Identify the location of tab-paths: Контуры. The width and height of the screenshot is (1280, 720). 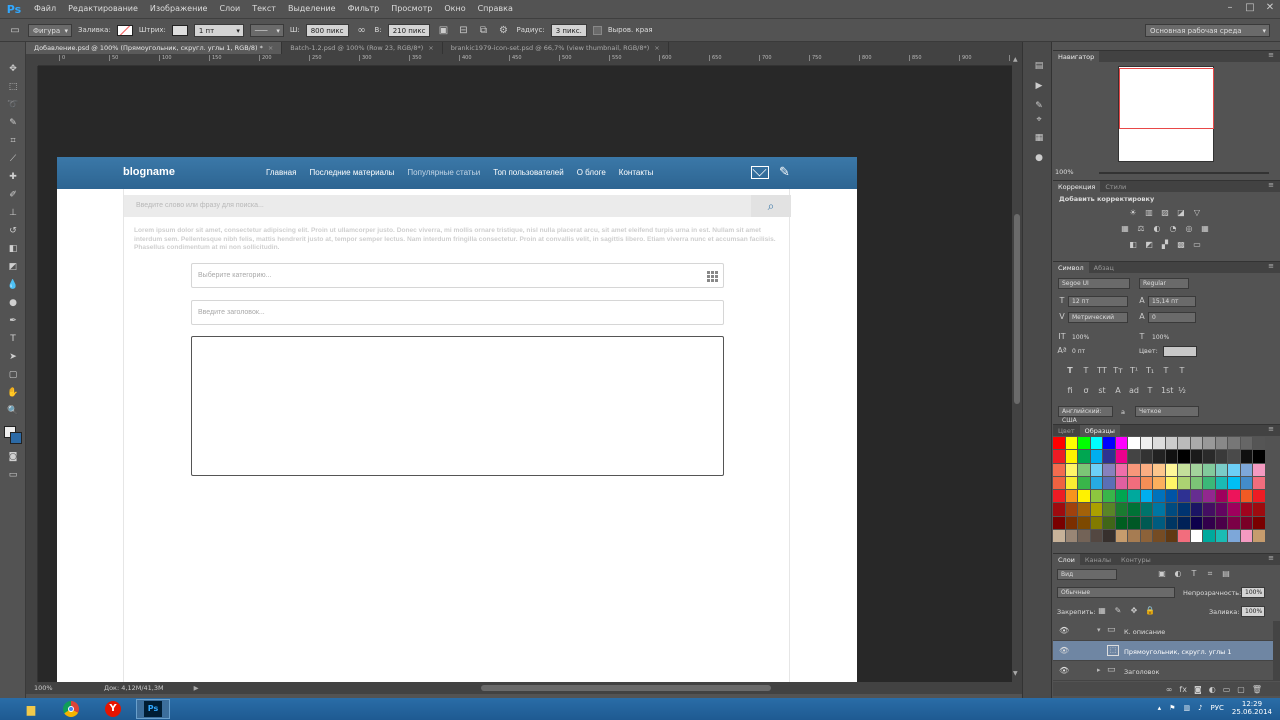
(1136, 560).